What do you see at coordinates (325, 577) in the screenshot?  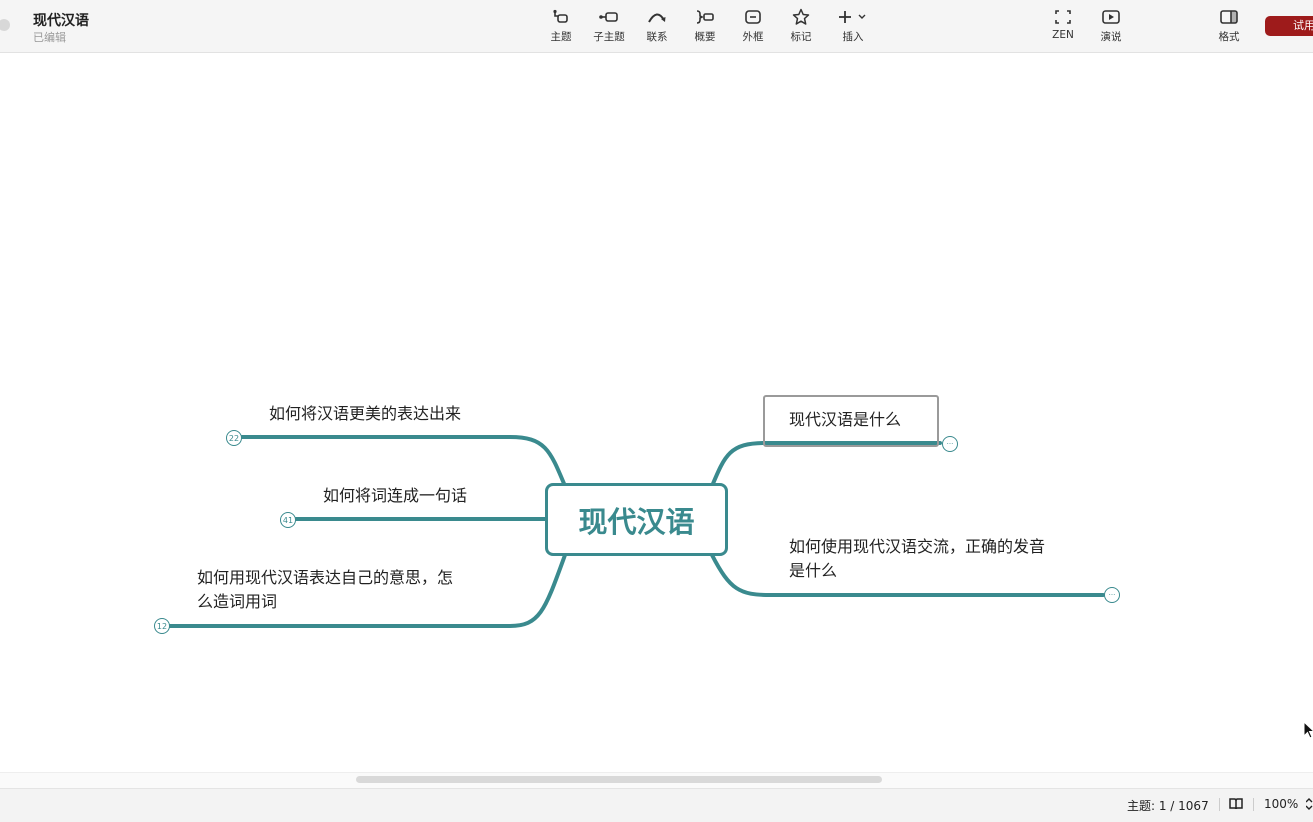 I see `topic-left-3-line1: 如何用现代汉语表达自己的意思，怎` at bounding box center [325, 577].